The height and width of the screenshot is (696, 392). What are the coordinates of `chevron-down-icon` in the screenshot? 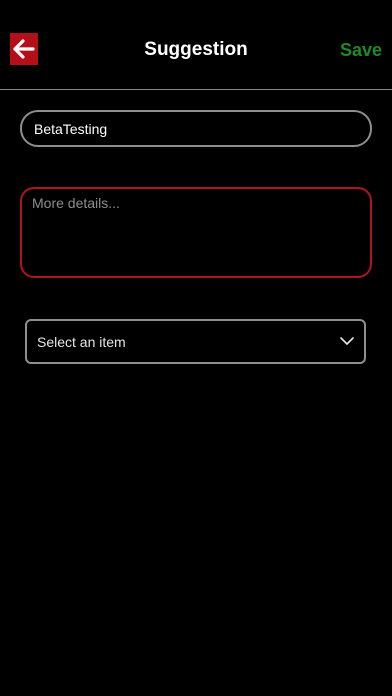 It's located at (347, 341).